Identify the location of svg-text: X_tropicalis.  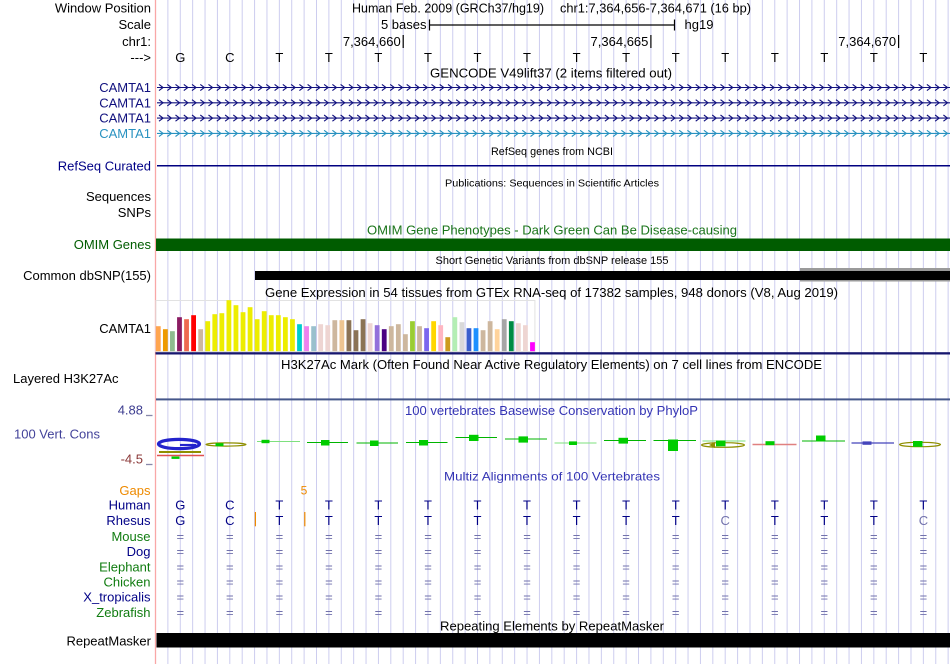
(117, 597).